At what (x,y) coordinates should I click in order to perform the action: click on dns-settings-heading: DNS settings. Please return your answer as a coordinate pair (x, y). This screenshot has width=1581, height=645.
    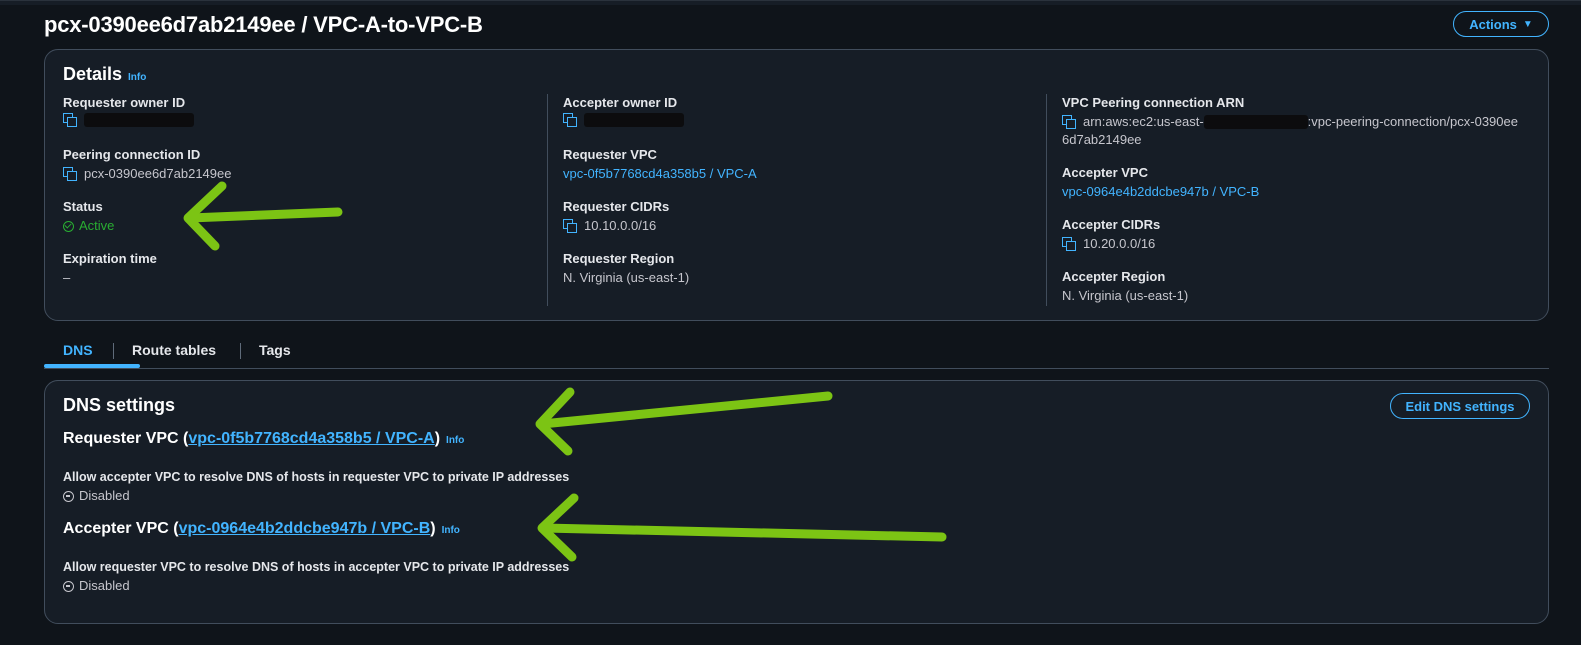
    Looking at the image, I should click on (119, 405).